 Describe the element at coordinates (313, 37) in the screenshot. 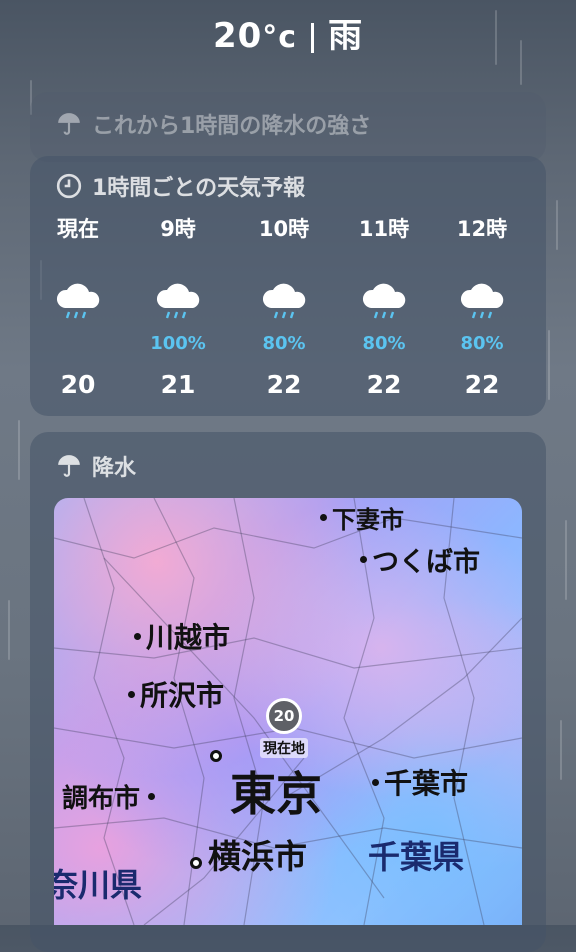

I see `header-divider` at that location.